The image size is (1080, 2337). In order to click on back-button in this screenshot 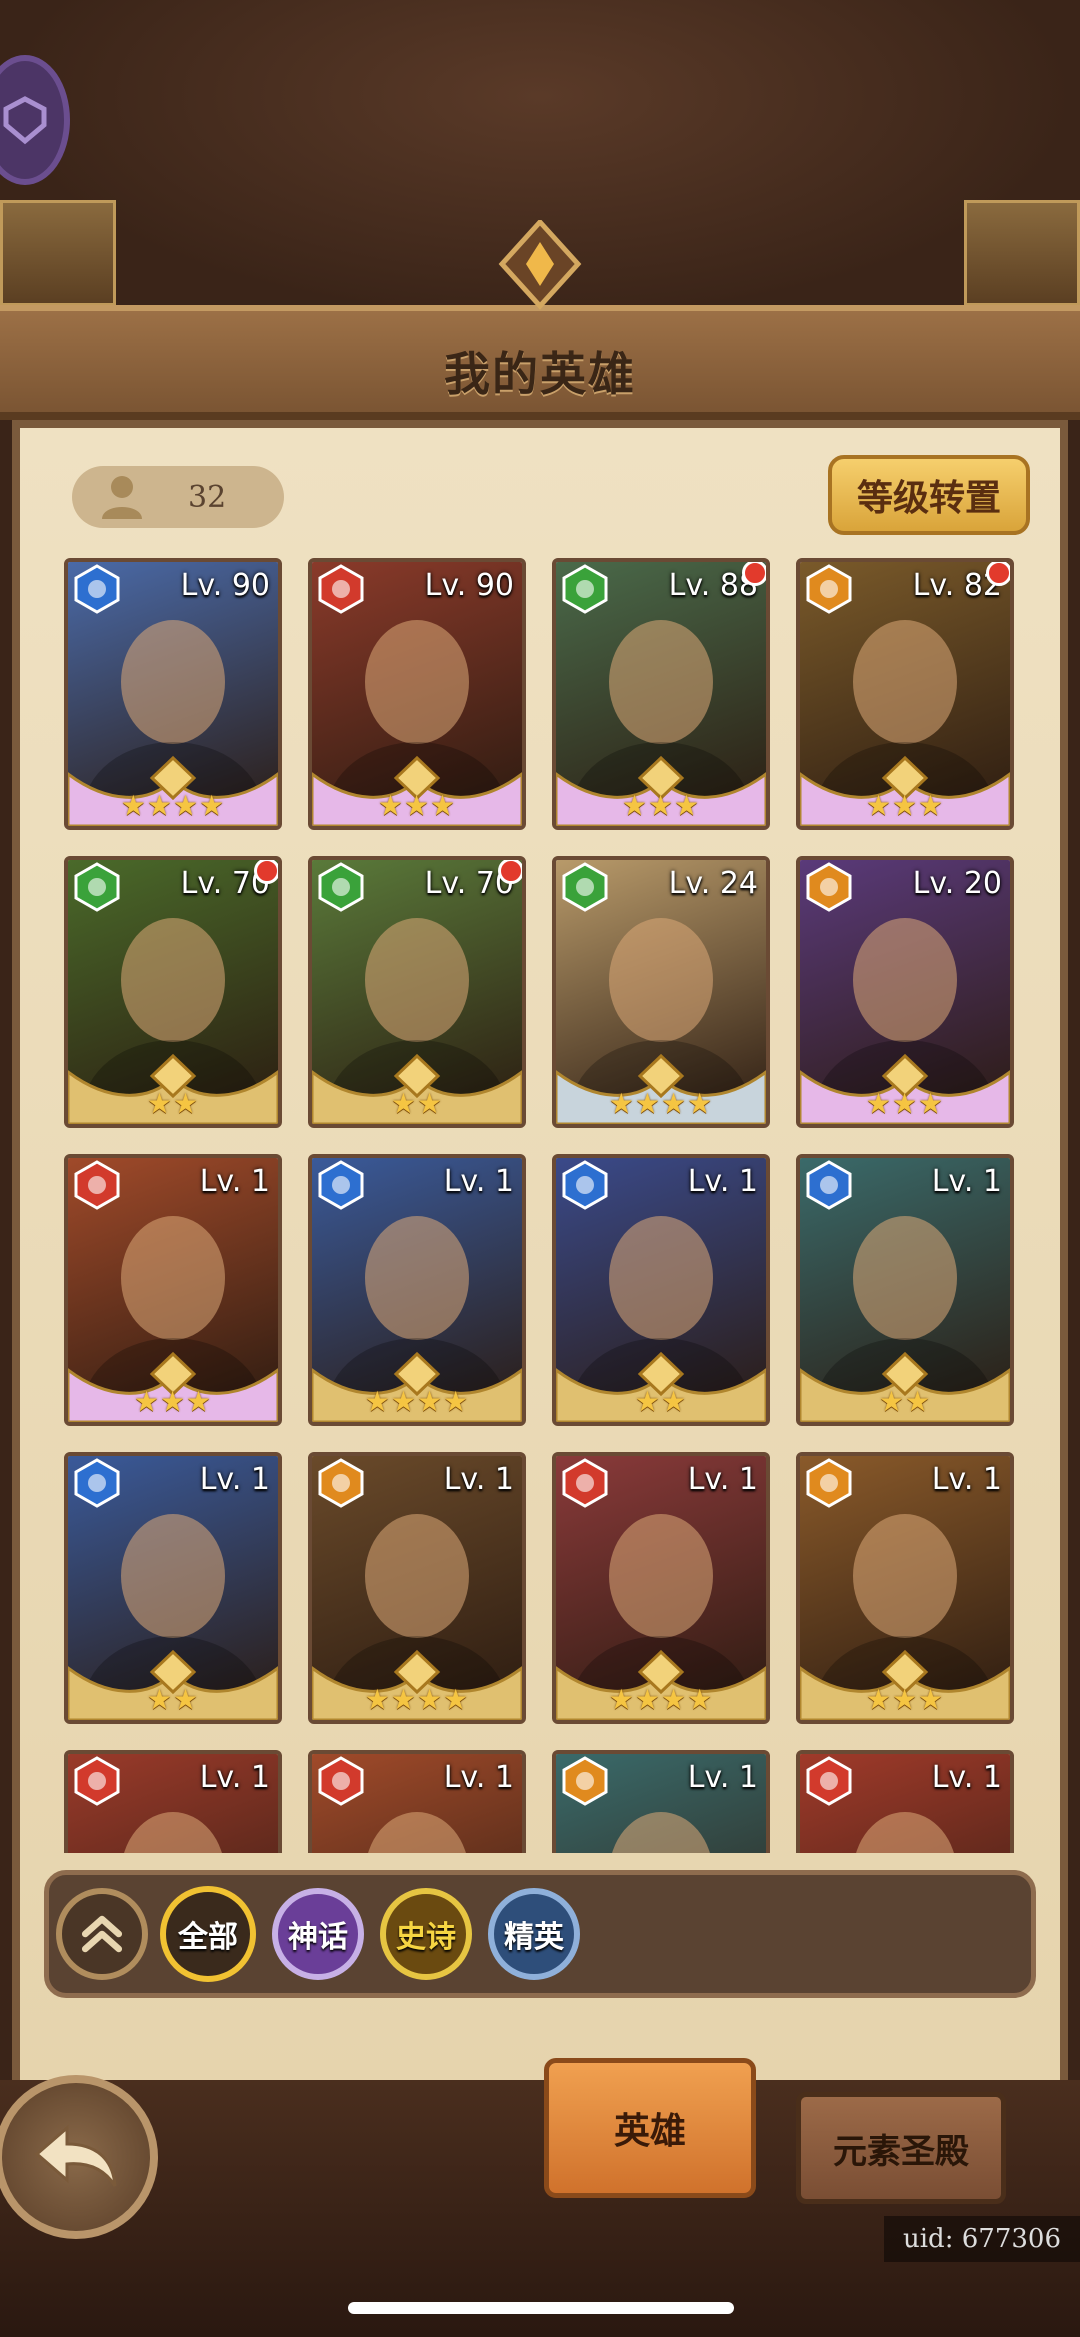, I will do `click(79, 2157)`.